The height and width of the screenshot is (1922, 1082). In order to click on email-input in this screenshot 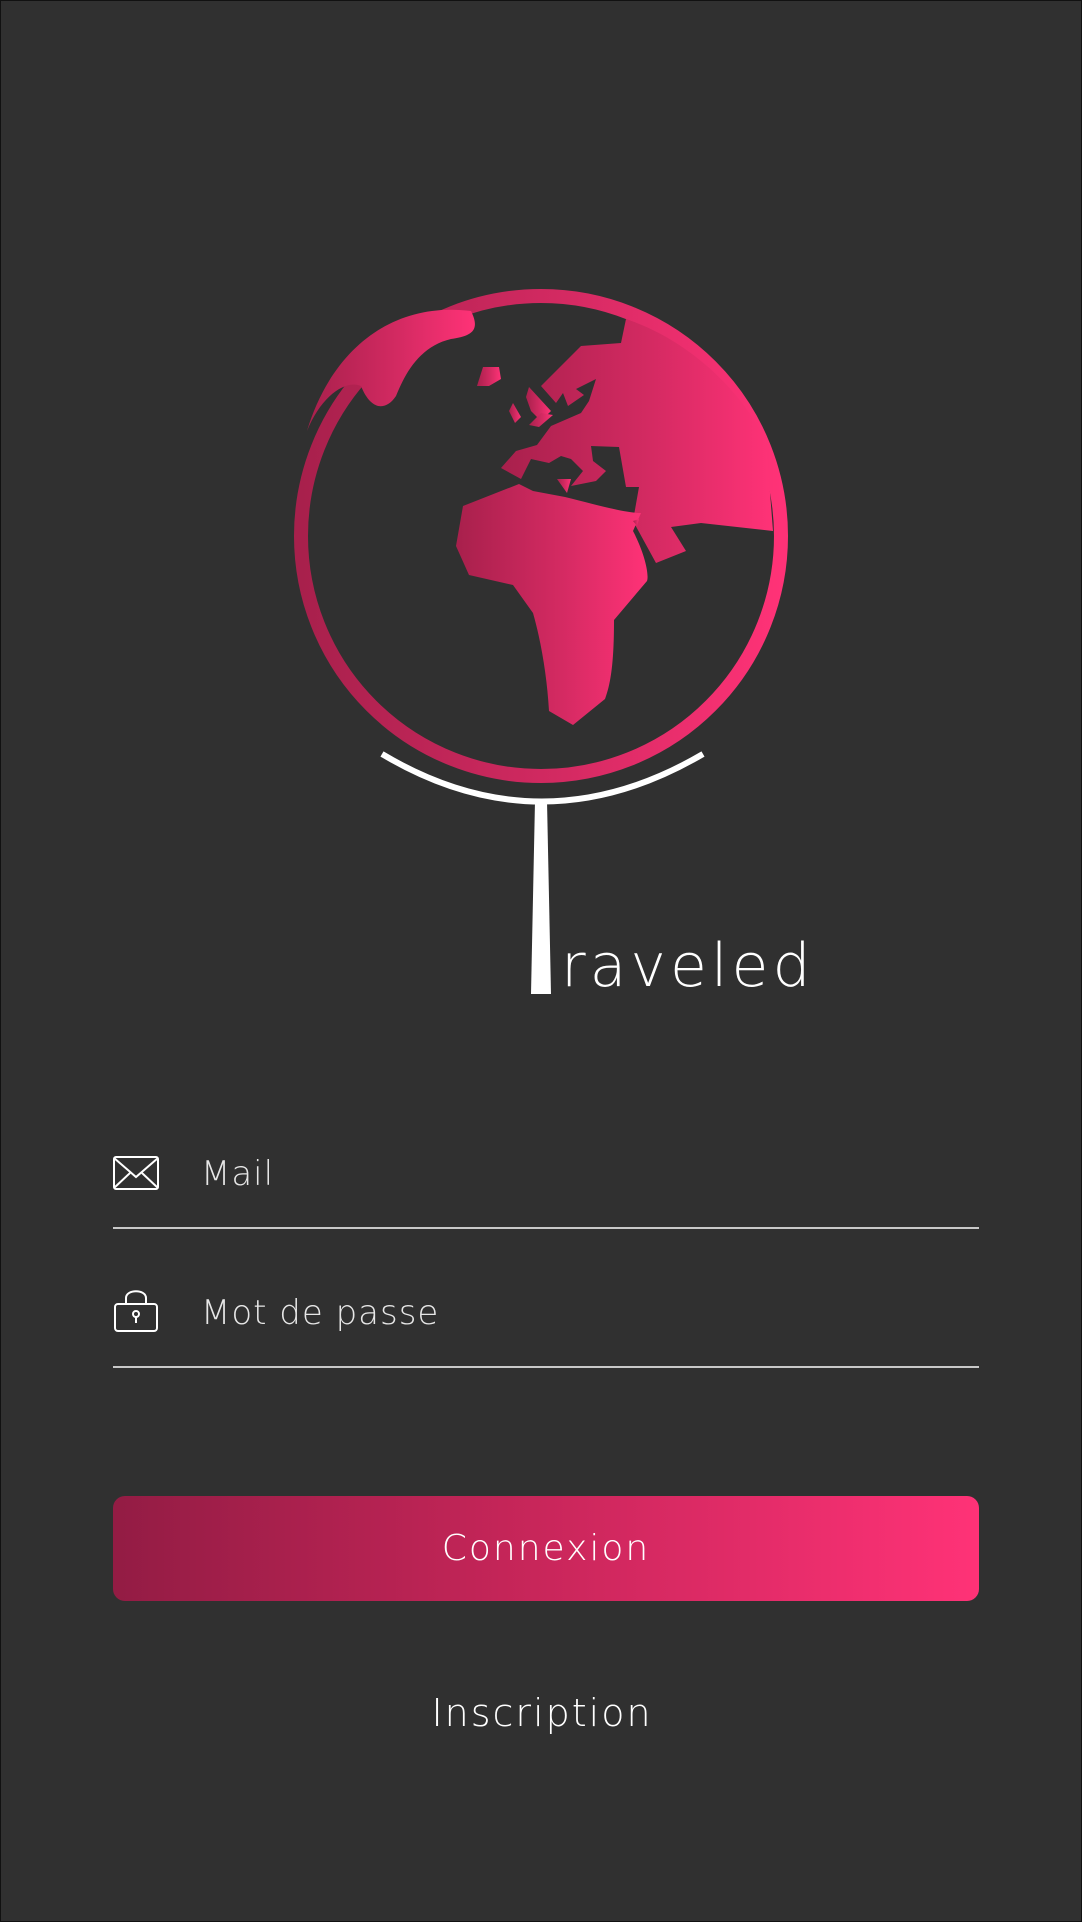, I will do `click(586, 1174)`.